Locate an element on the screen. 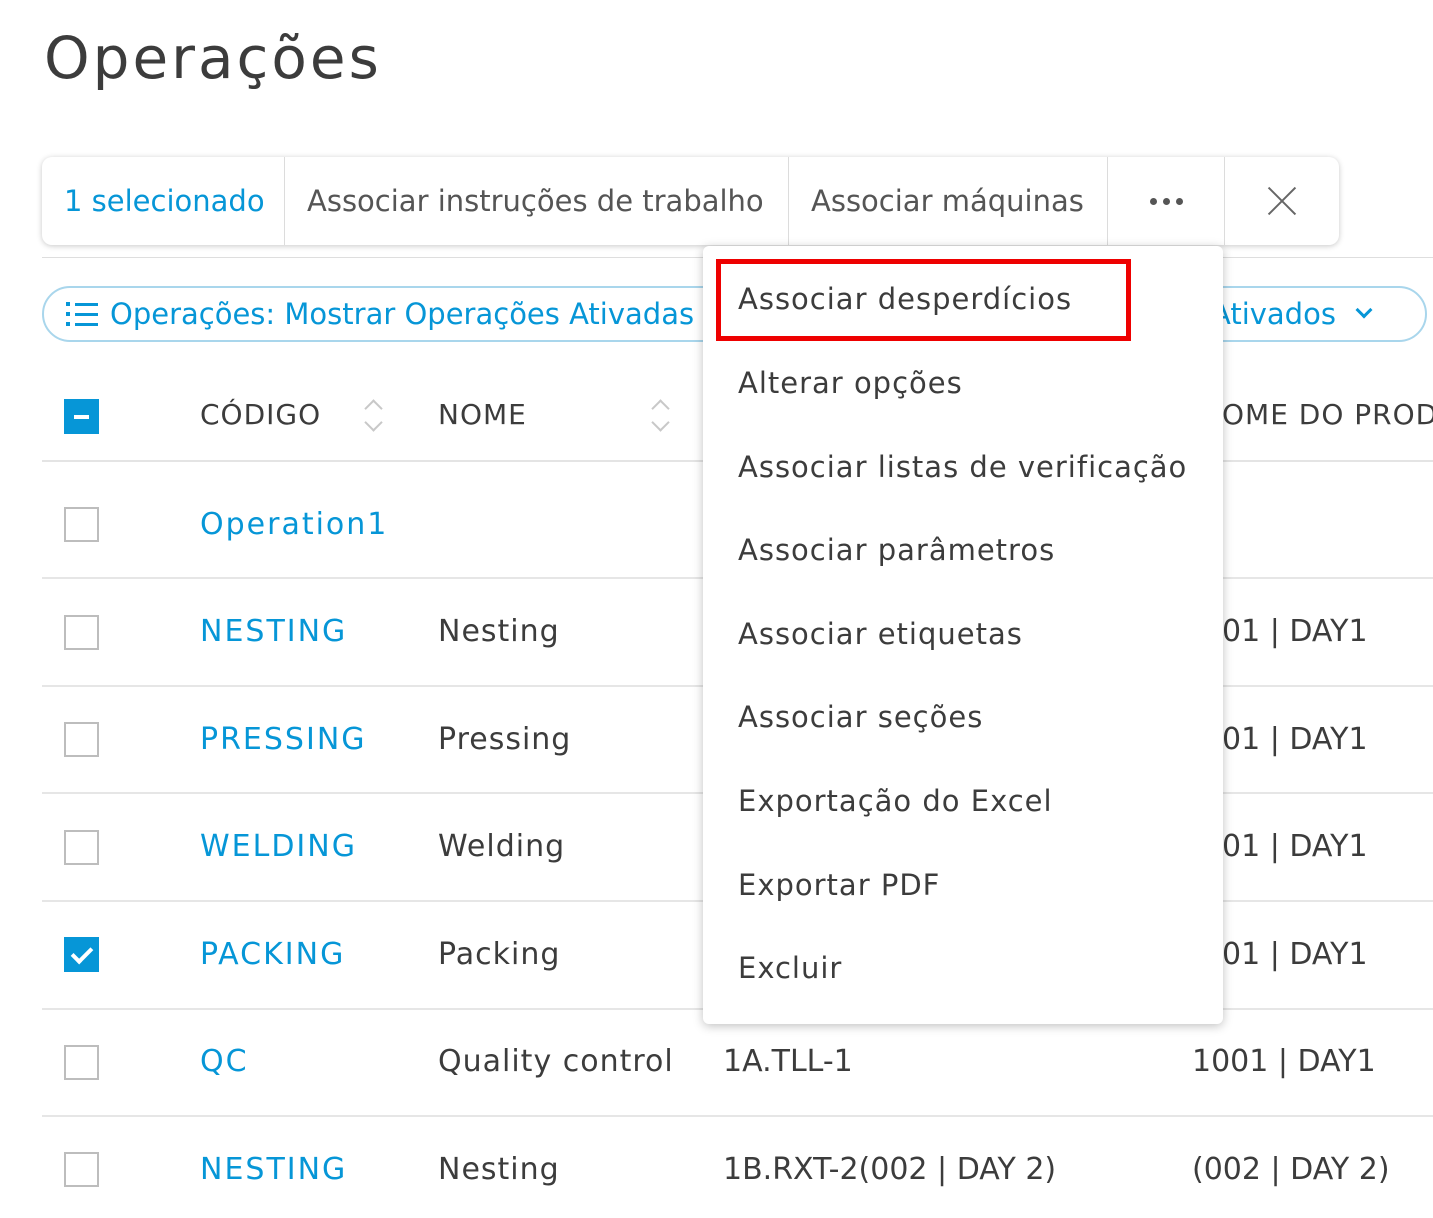 The width and height of the screenshot is (1433, 1218). row-checkbox-checked is located at coordinates (81, 954).